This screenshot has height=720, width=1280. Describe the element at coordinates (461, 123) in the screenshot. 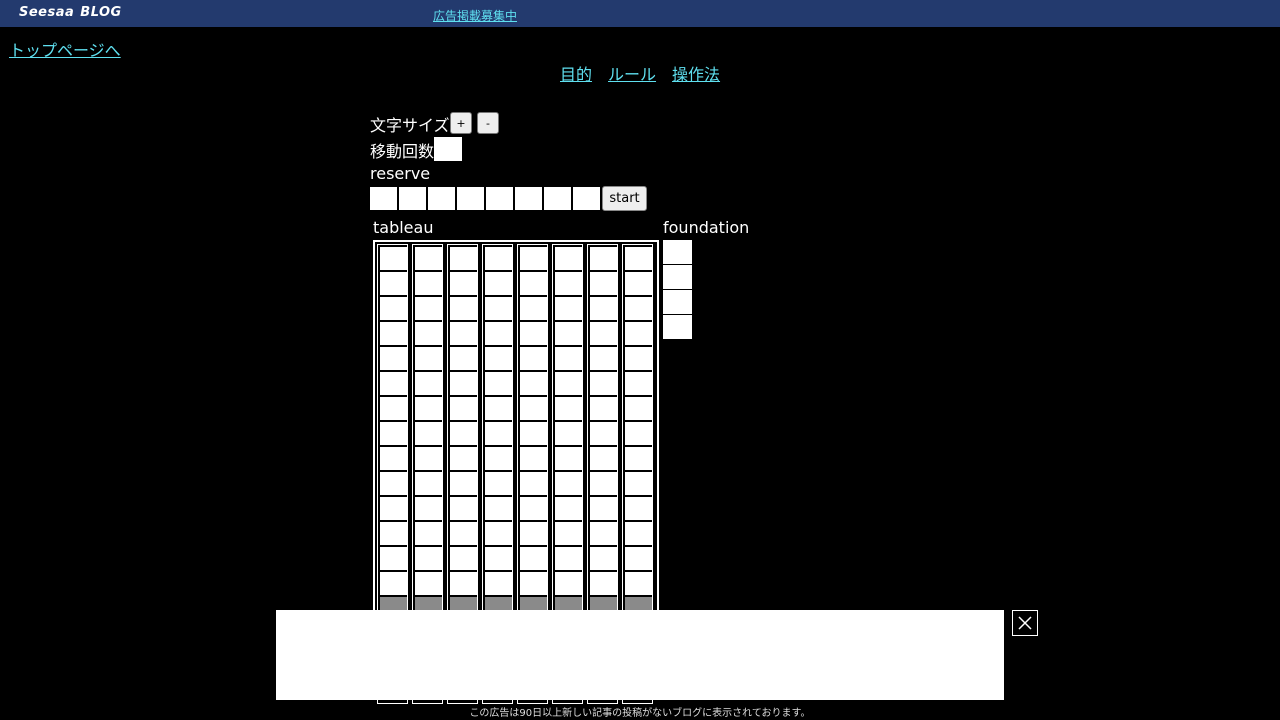

I see `font-size-increase-button: +` at that location.